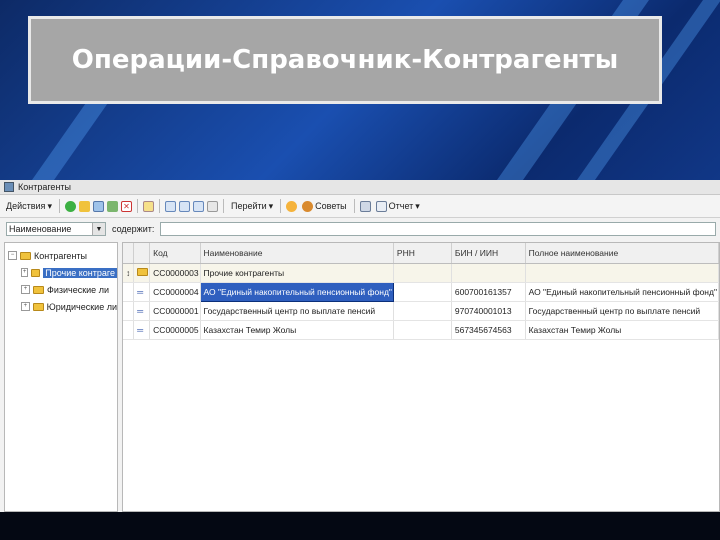 This screenshot has width=720, height=540. Describe the element at coordinates (488, 253) in the screenshot. I see `column-header-bin: БИН / ИИН` at that location.